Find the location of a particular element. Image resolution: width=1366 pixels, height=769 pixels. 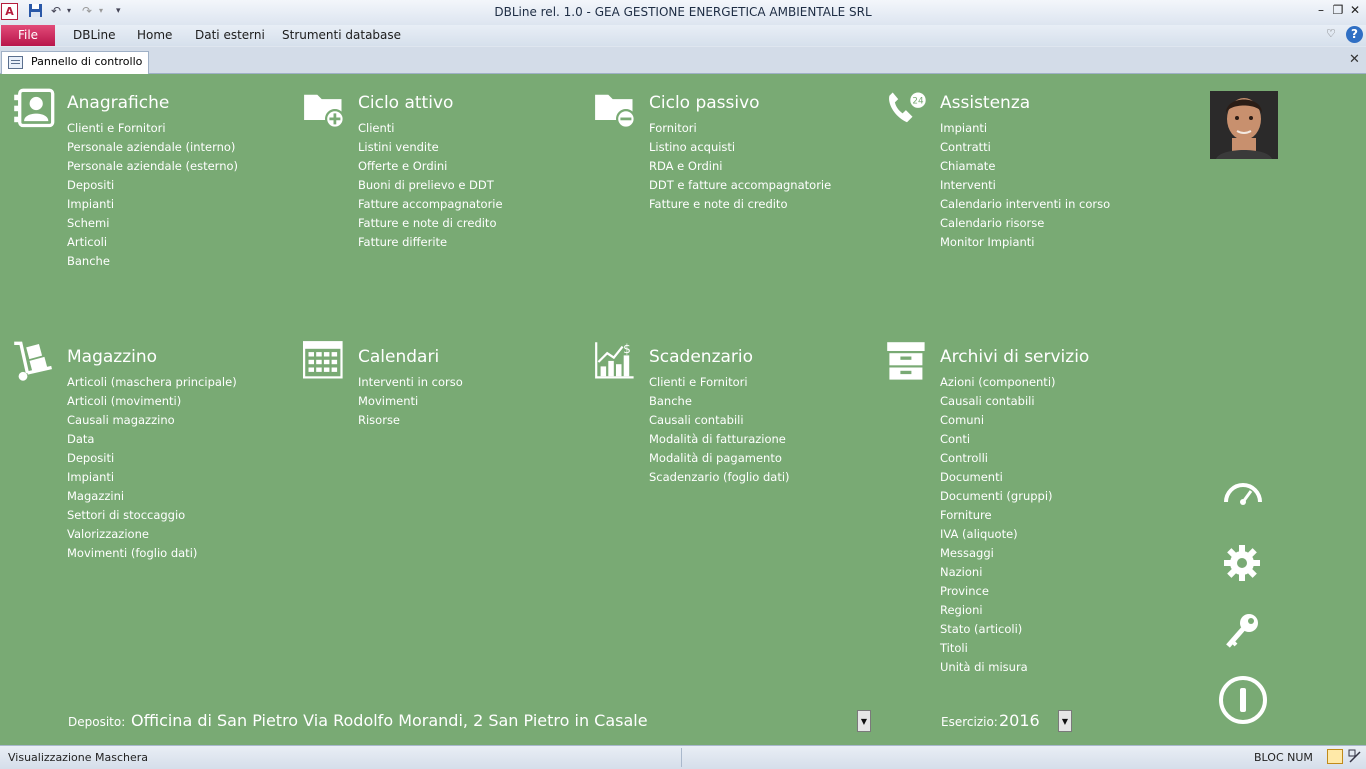

link-unita-di-misura: Unità di misura is located at coordinates (998, 669).